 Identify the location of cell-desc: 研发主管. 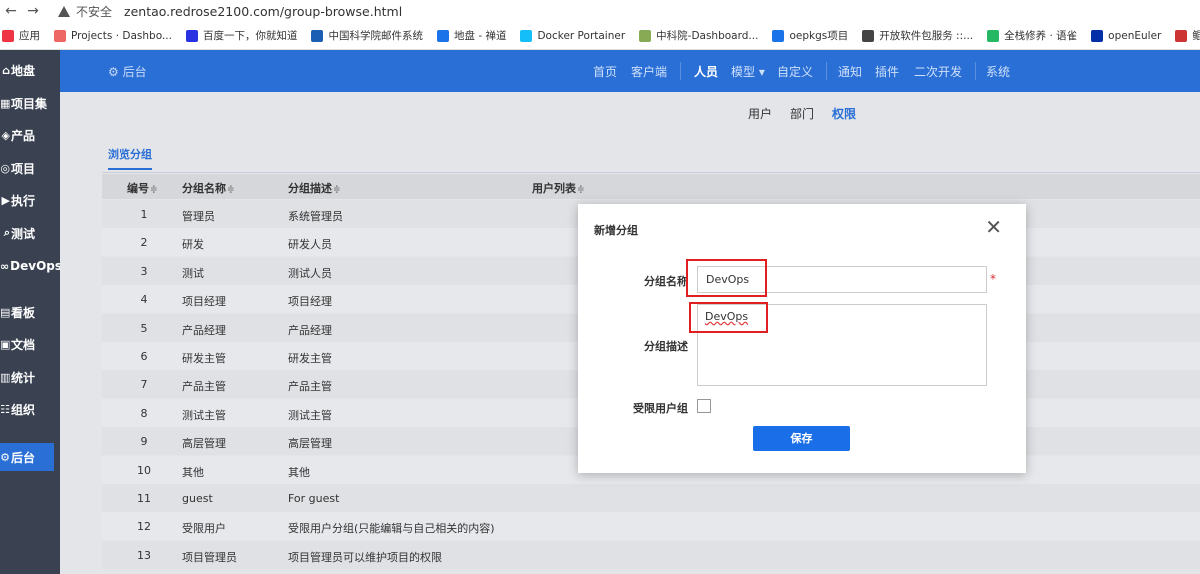
(310, 358).